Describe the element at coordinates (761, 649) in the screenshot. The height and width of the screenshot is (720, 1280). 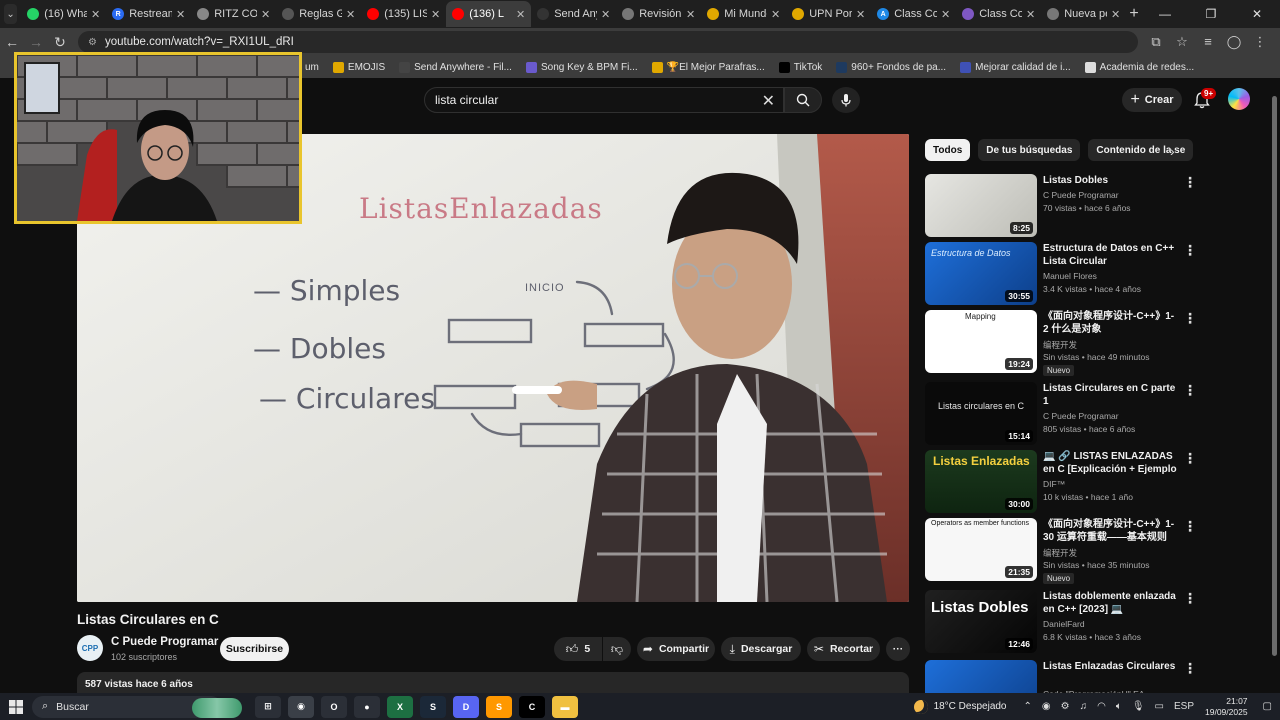
I see `download-button: ⤓ Descargar` at that location.